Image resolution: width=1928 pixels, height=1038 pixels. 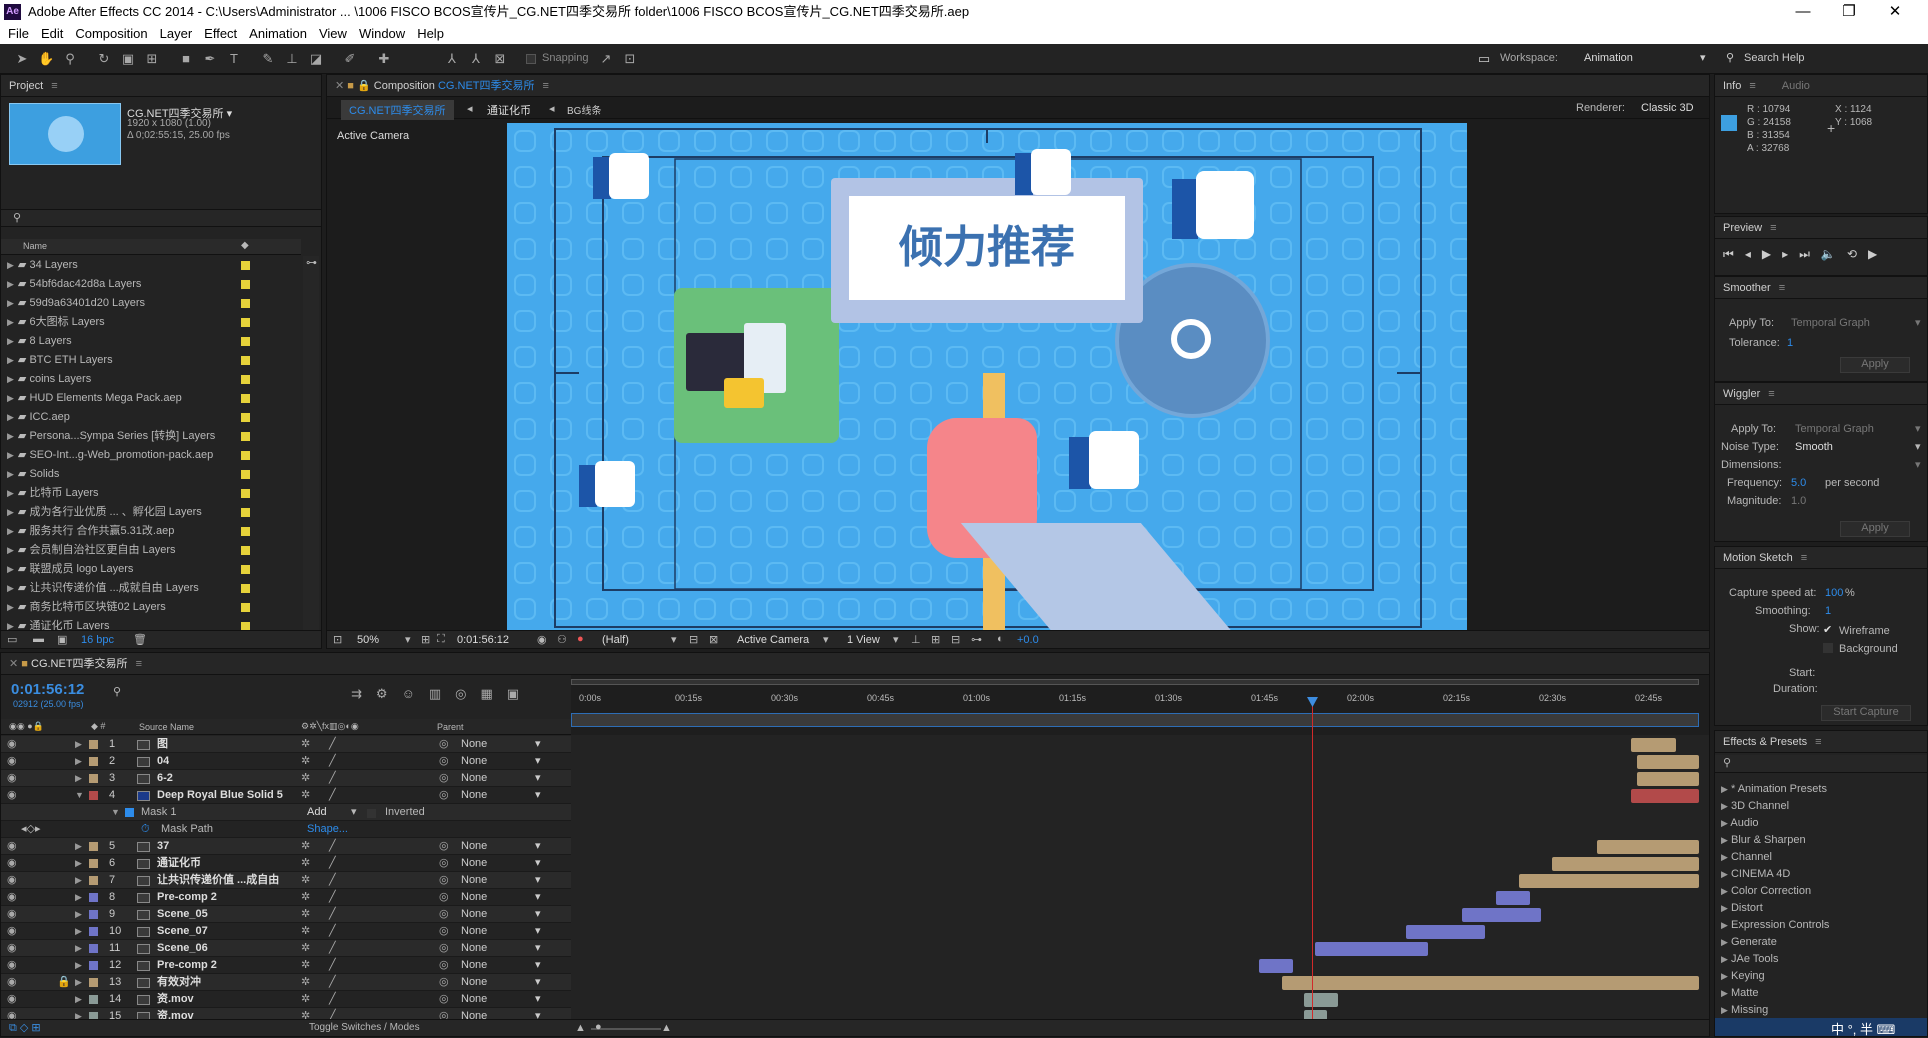 What do you see at coordinates (62, 639) in the screenshot?
I see `new-comp-icon: ▣` at bounding box center [62, 639].